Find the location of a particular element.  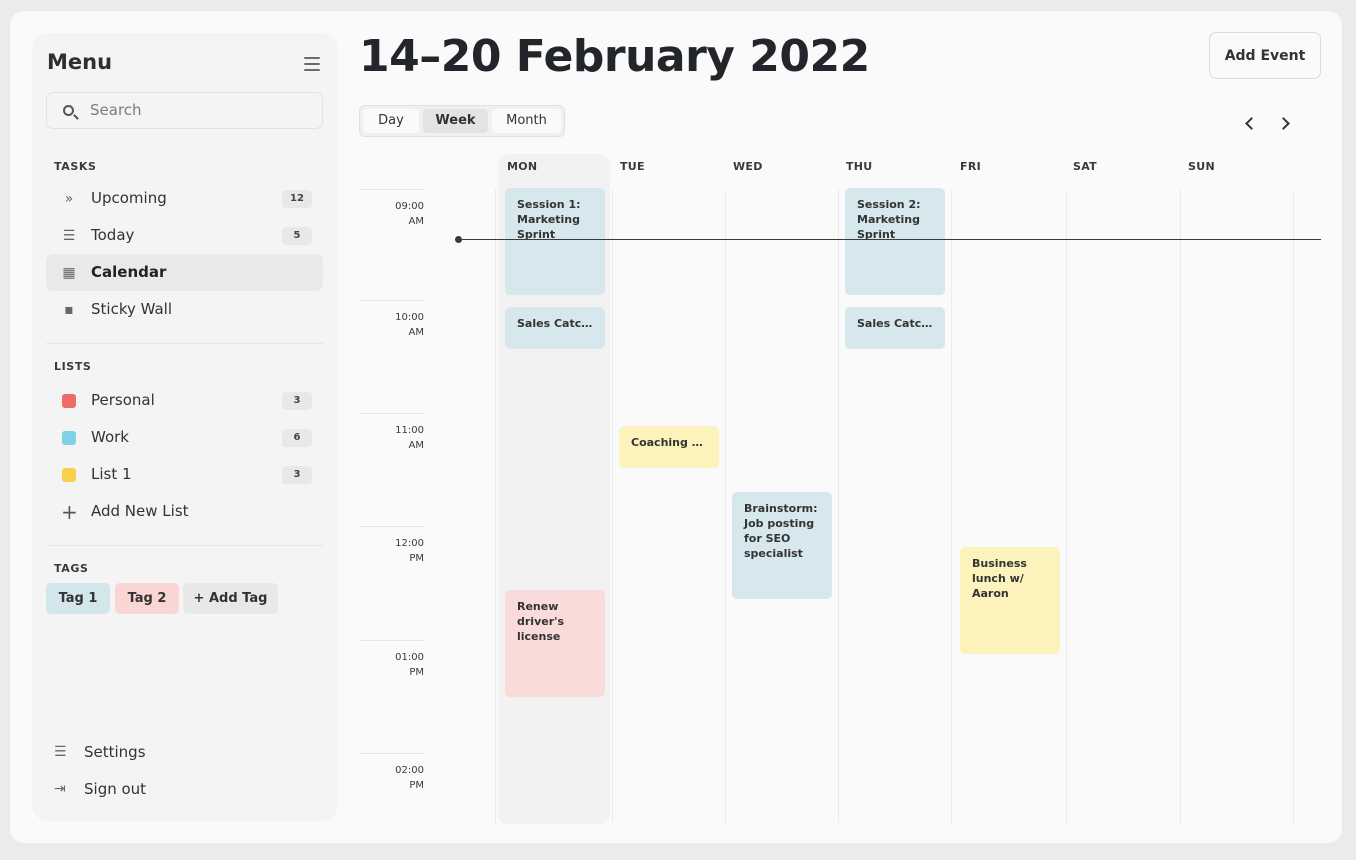

next-week-arrow-icon is located at coordinates (1285, 123).